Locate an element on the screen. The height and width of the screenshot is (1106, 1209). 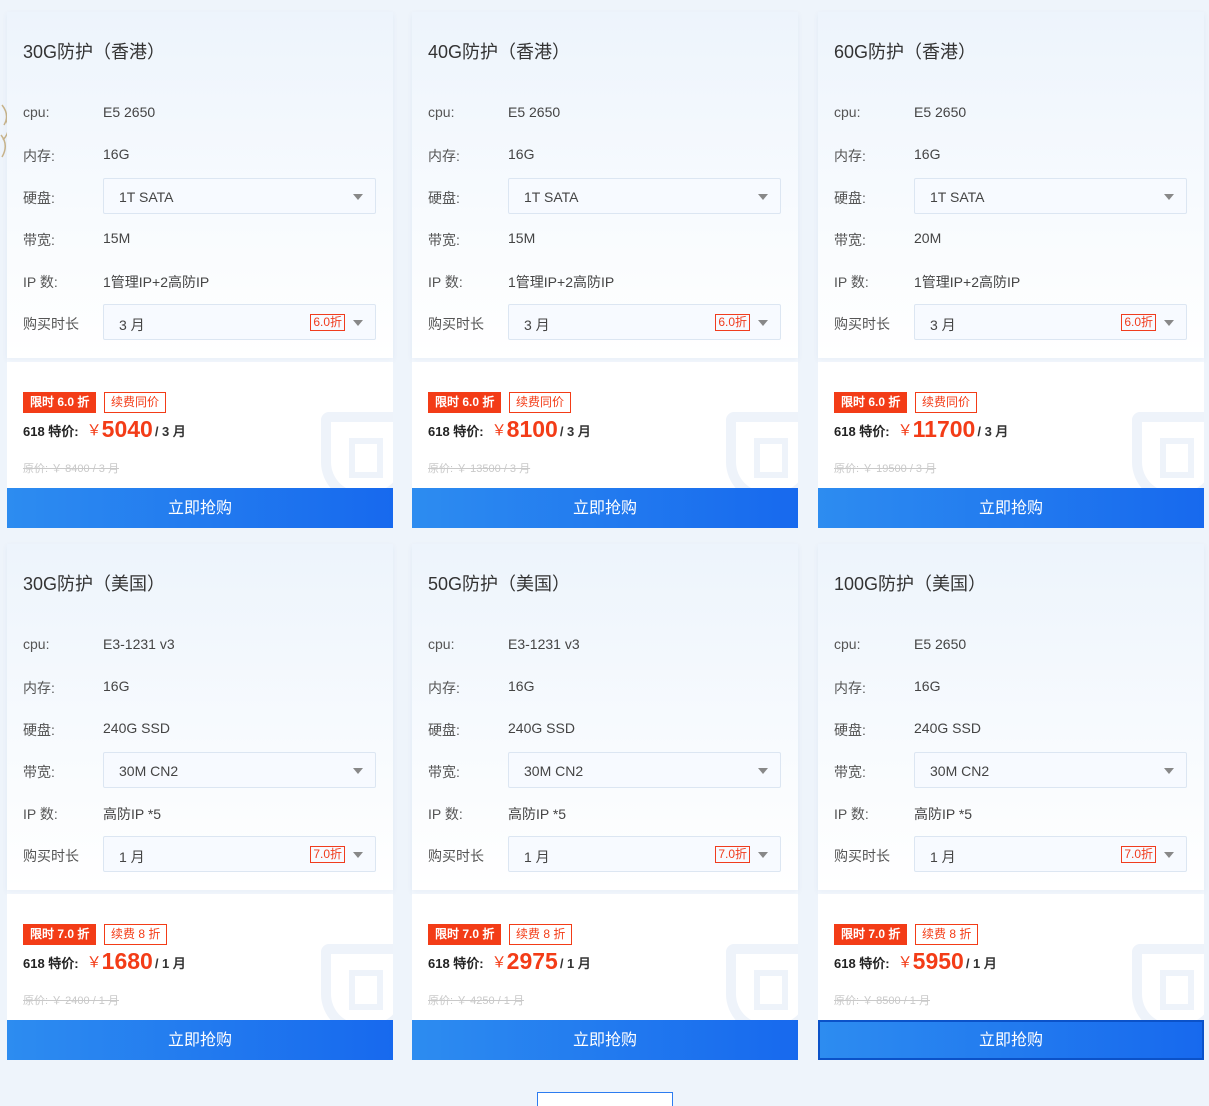
select-value: 3 月 is located at coordinates (943, 325).